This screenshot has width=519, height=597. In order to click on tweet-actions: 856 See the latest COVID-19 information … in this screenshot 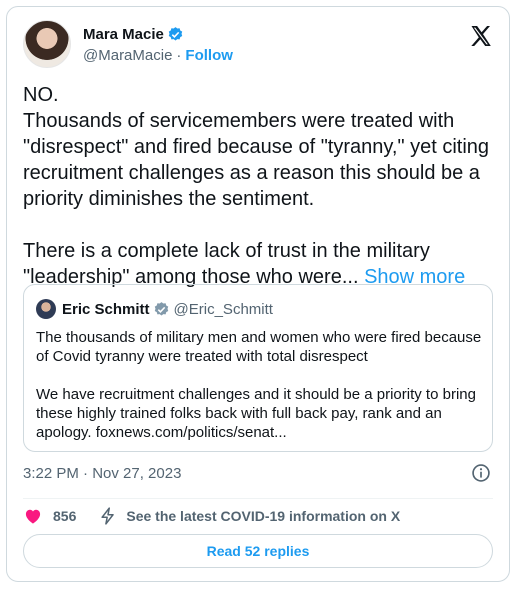, I will do `click(211, 516)`.